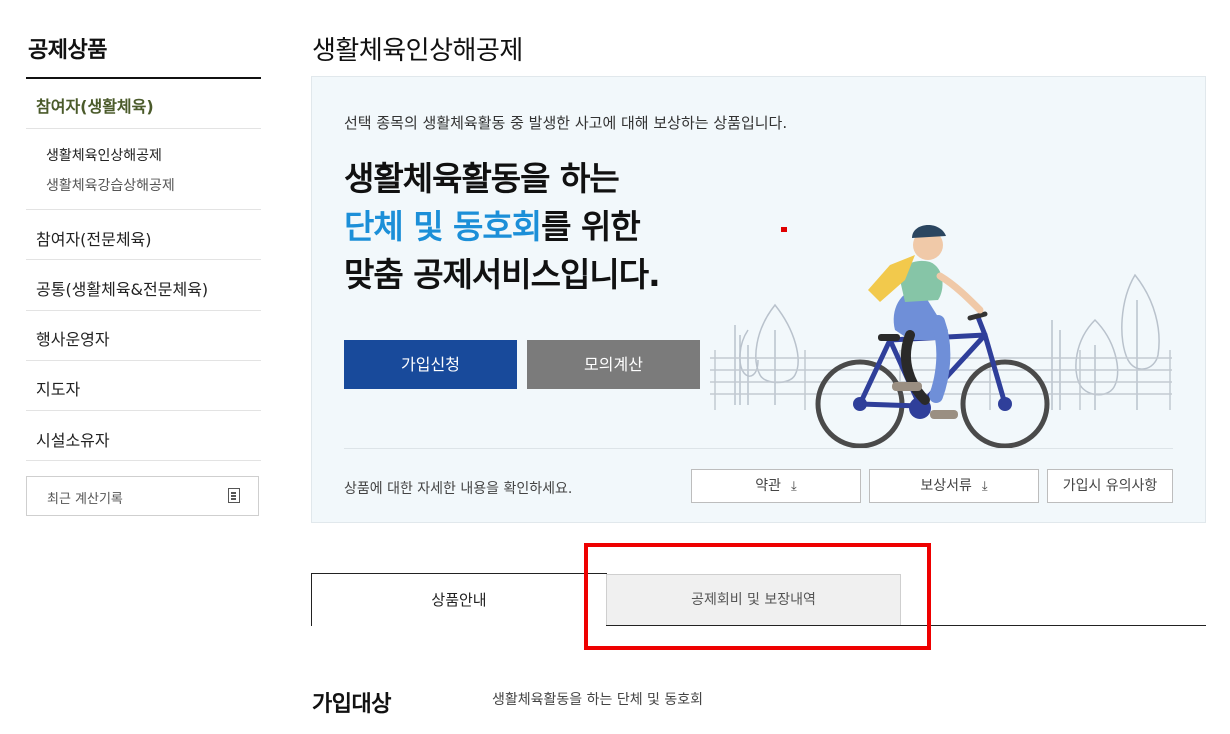 This screenshot has width=1230, height=734. What do you see at coordinates (946, 486) in the screenshot?
I see `claim-documents-label: 보상서류` at bounding box center [946, 486].